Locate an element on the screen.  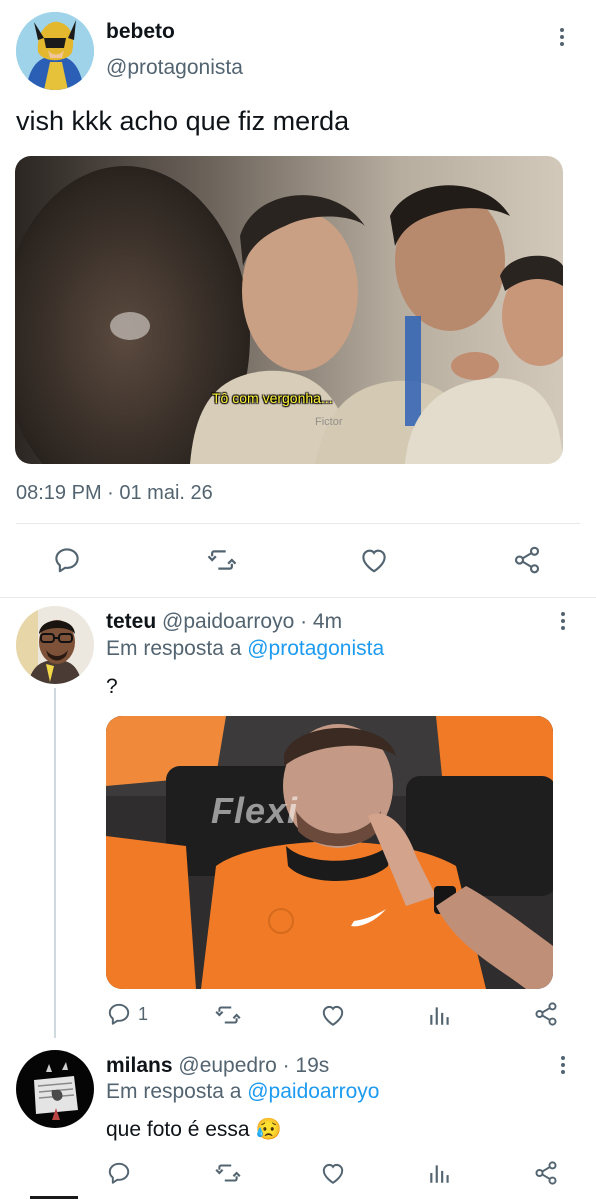
avatar is located at coordinates (55, 51).